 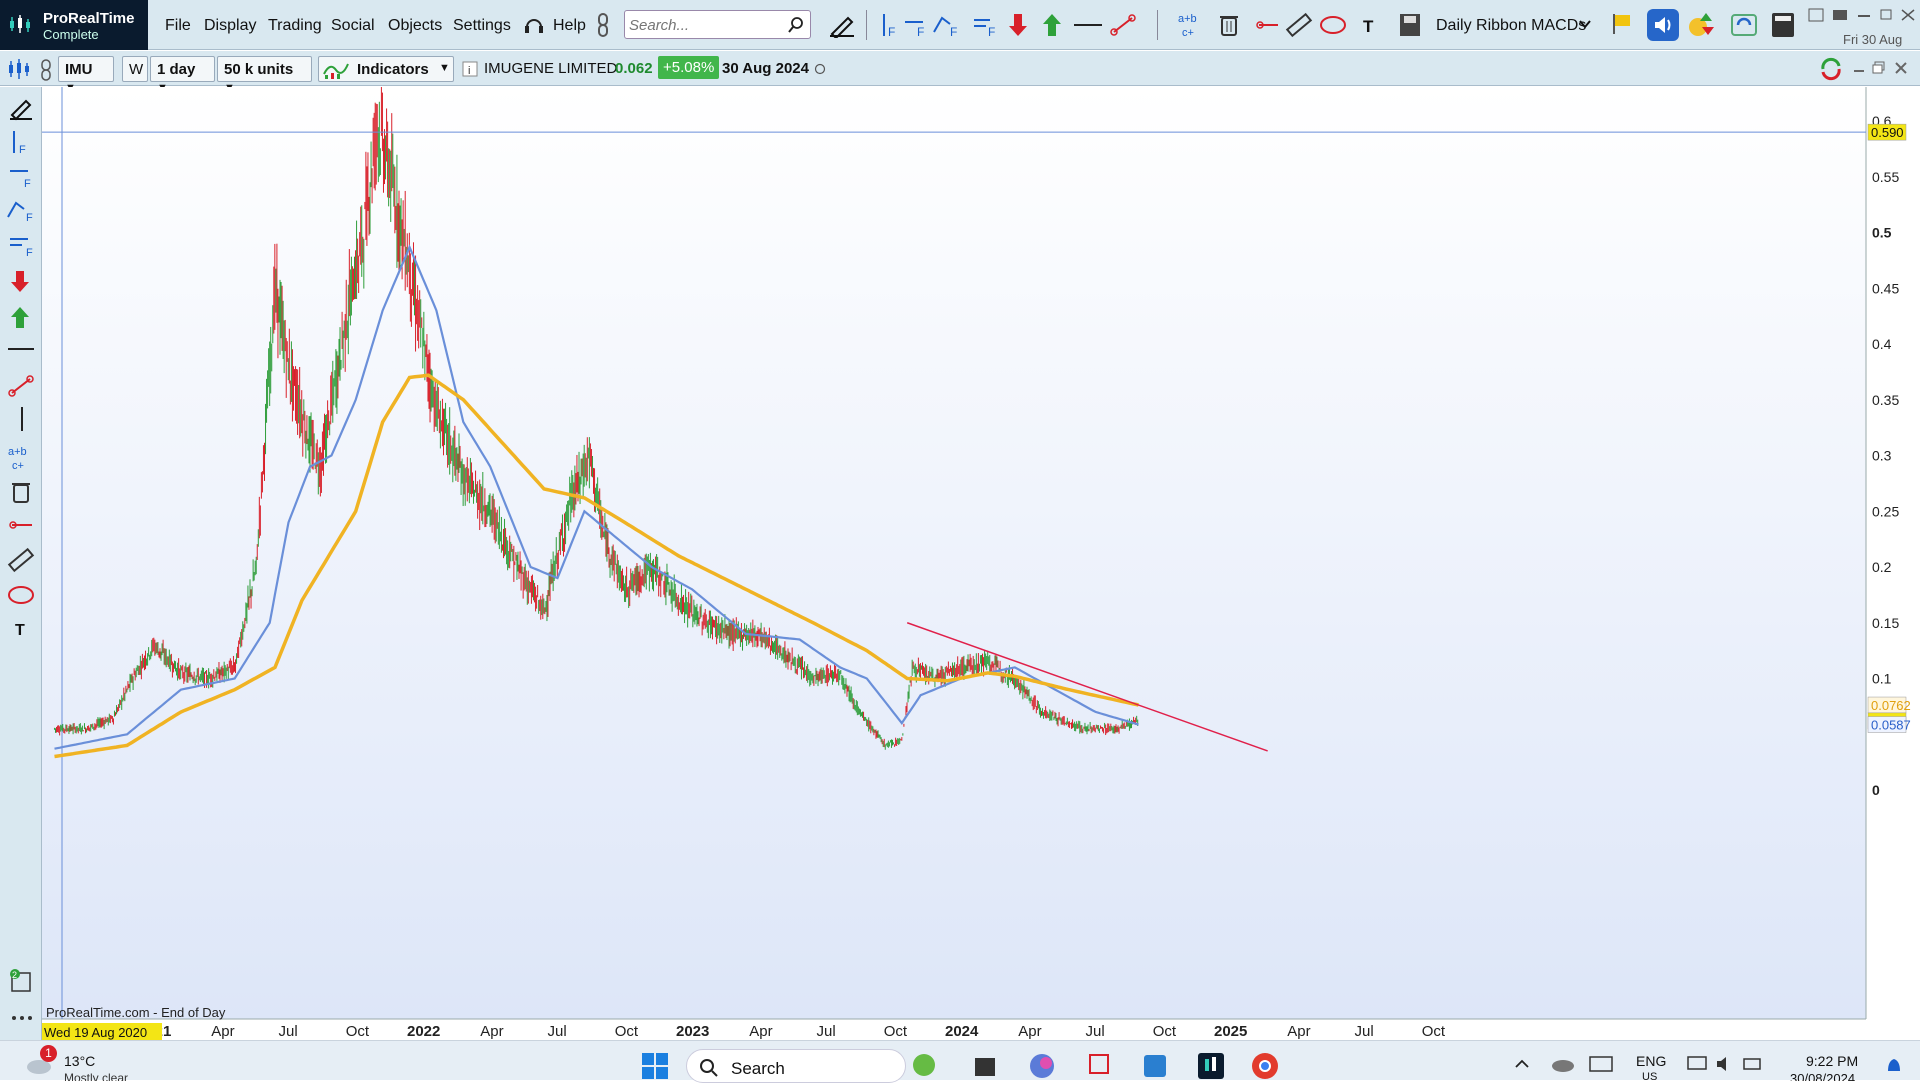 I want to click on link-icon, so click(x=46, y=70).